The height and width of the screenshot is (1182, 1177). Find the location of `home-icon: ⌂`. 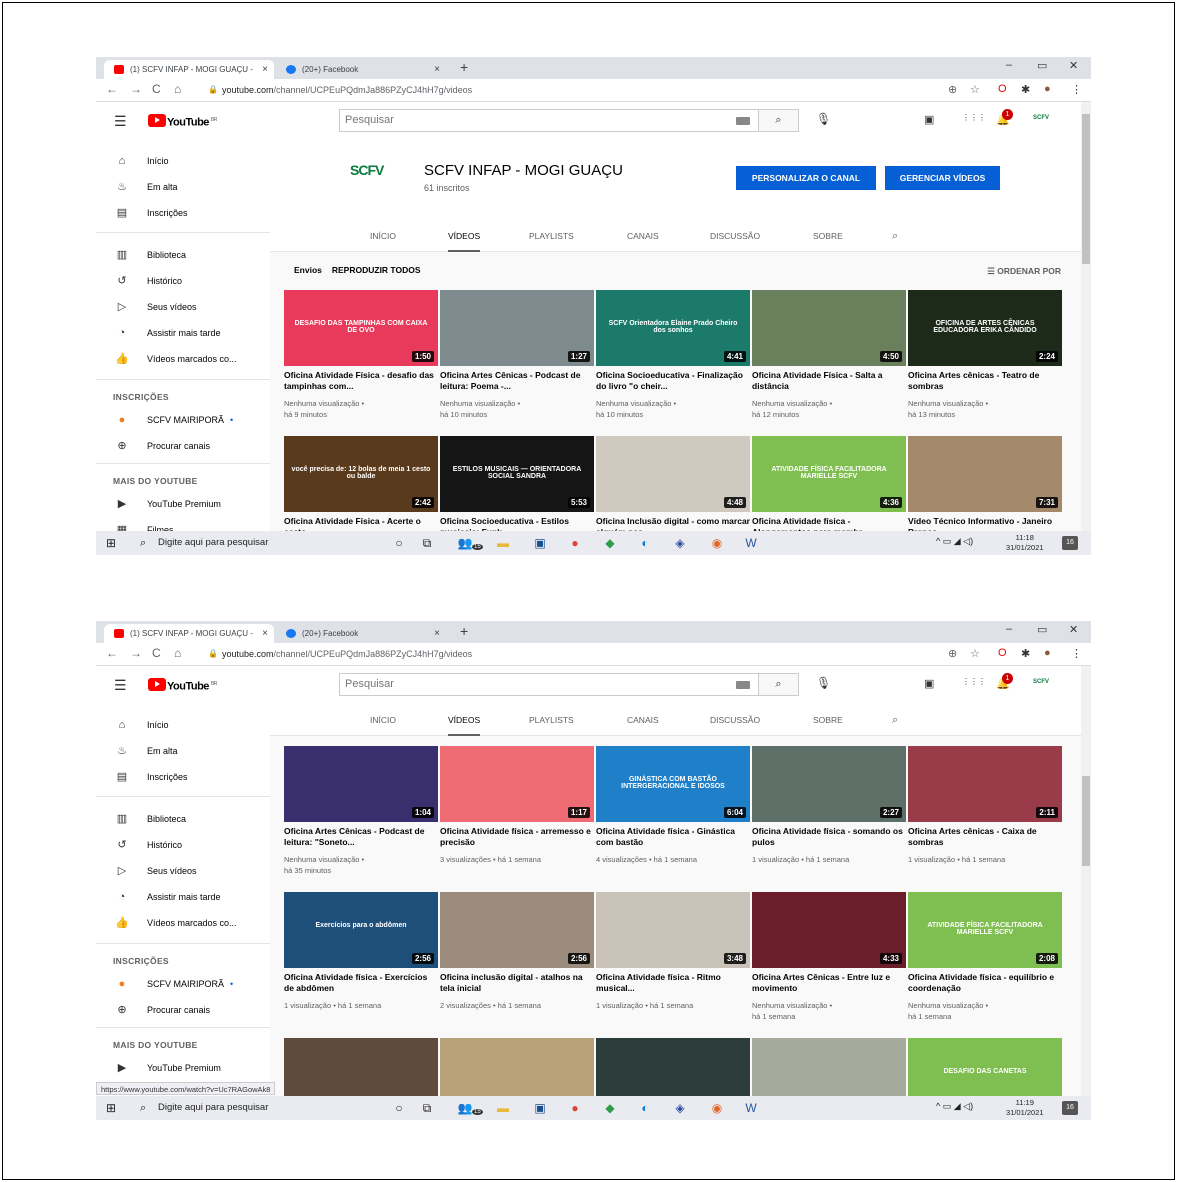

home-icon: ⌂ is located at coordinates (177, 653).